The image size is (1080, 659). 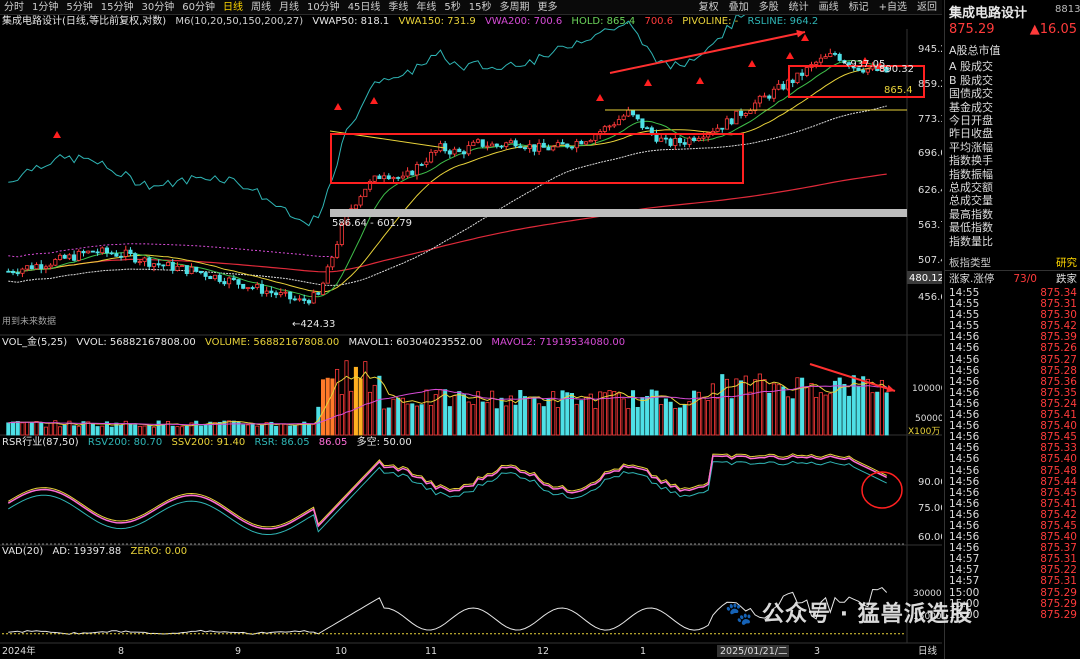 I want to click on stat-item-9: 指数振幅, so click(x=1013, y=174).